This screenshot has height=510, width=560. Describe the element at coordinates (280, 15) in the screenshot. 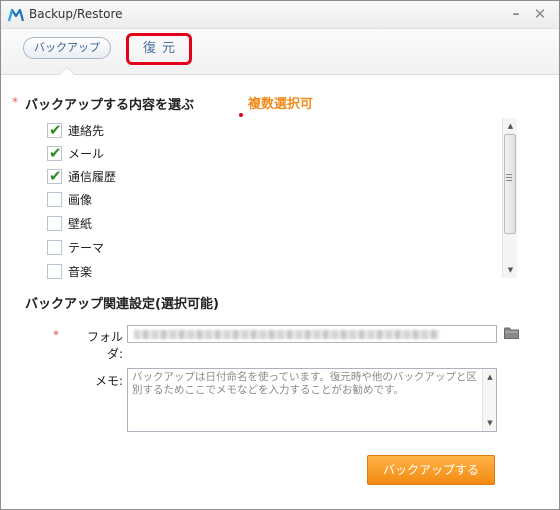

I see `title-bar: Backup/Restore – ✕` at that location.